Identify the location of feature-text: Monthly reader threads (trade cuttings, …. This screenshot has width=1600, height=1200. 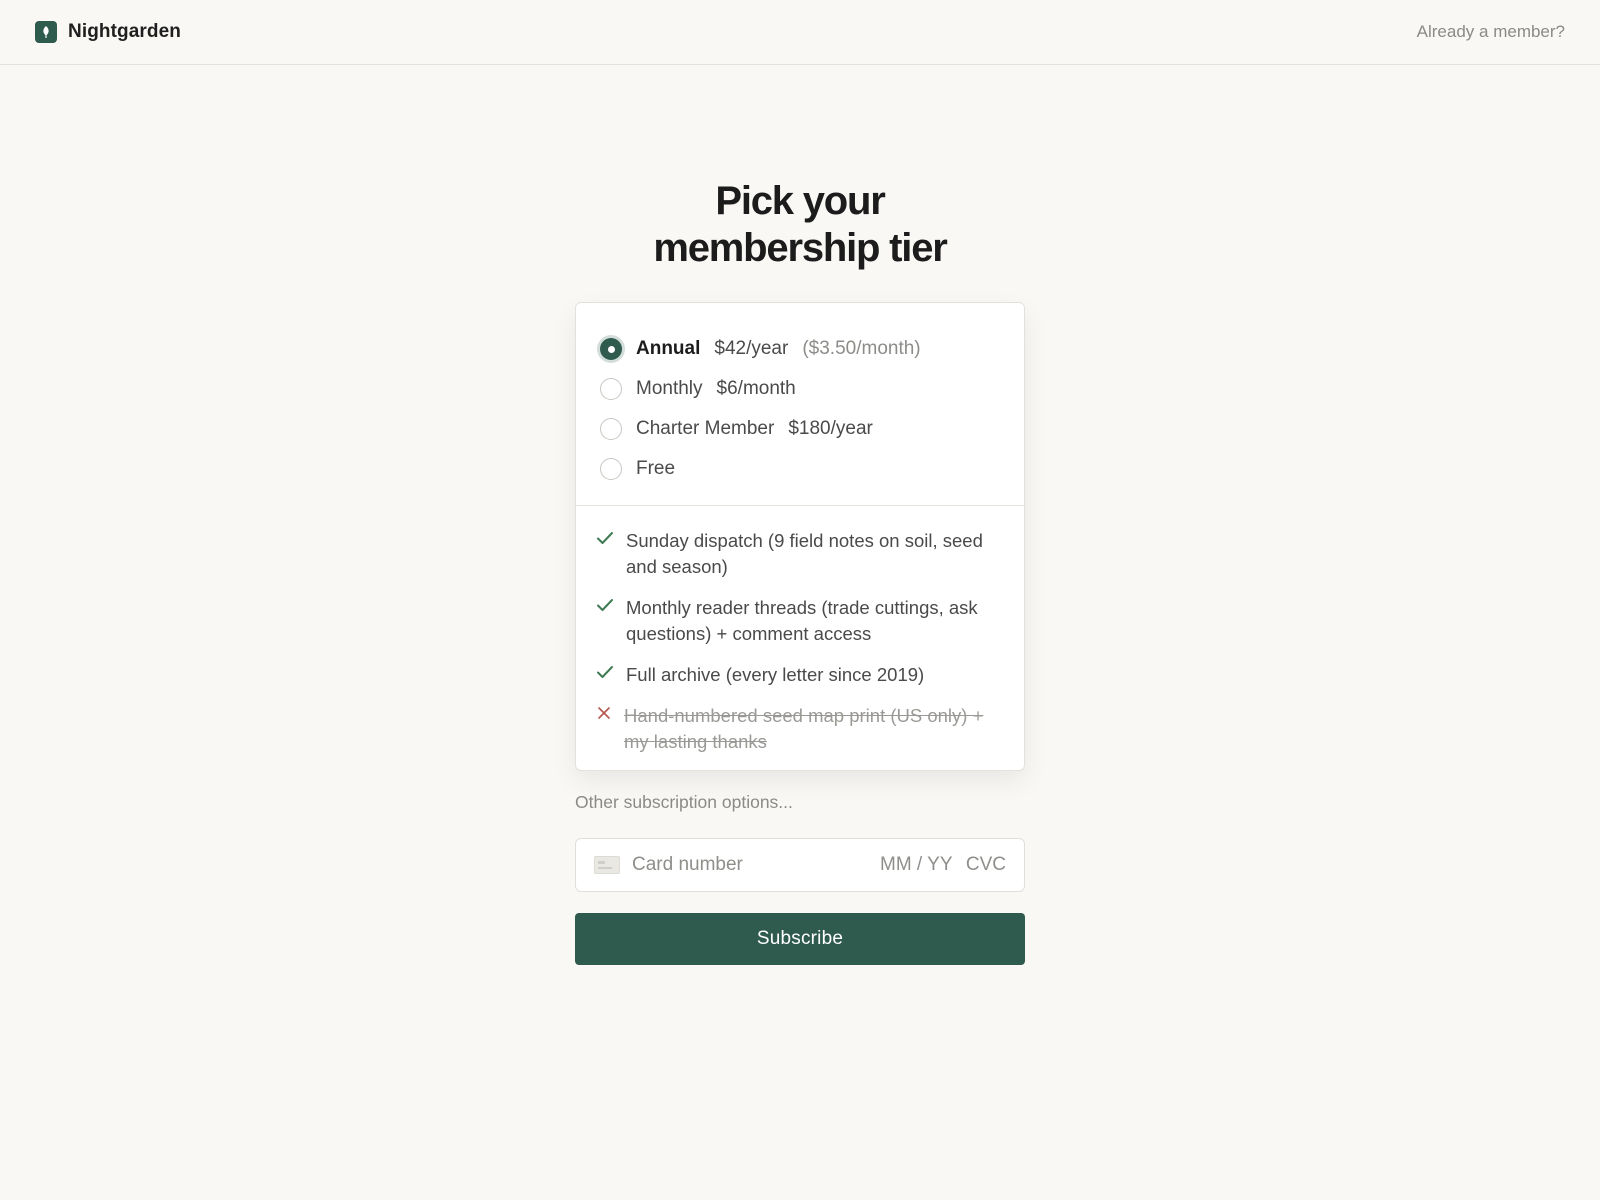
(802, 620).